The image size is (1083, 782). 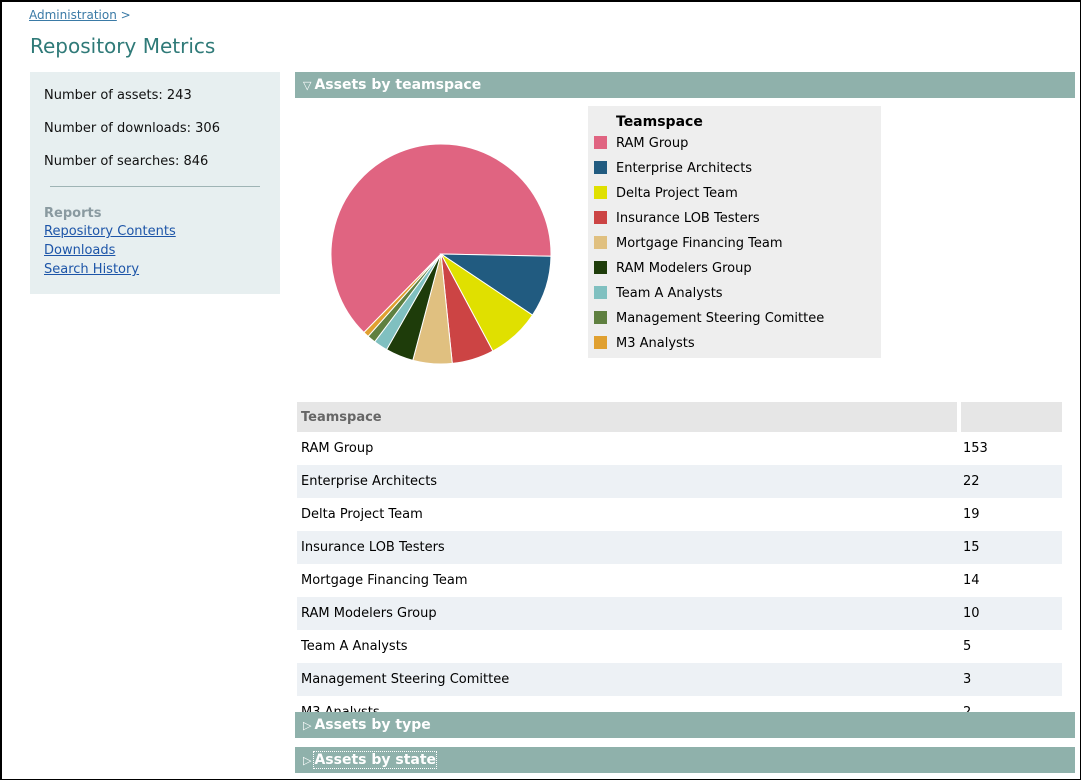 What do you see at coordinates (307, 85) in the screenshot?
I see `collapse-triangle-icon: ▽` at bounding box center [307, 85].